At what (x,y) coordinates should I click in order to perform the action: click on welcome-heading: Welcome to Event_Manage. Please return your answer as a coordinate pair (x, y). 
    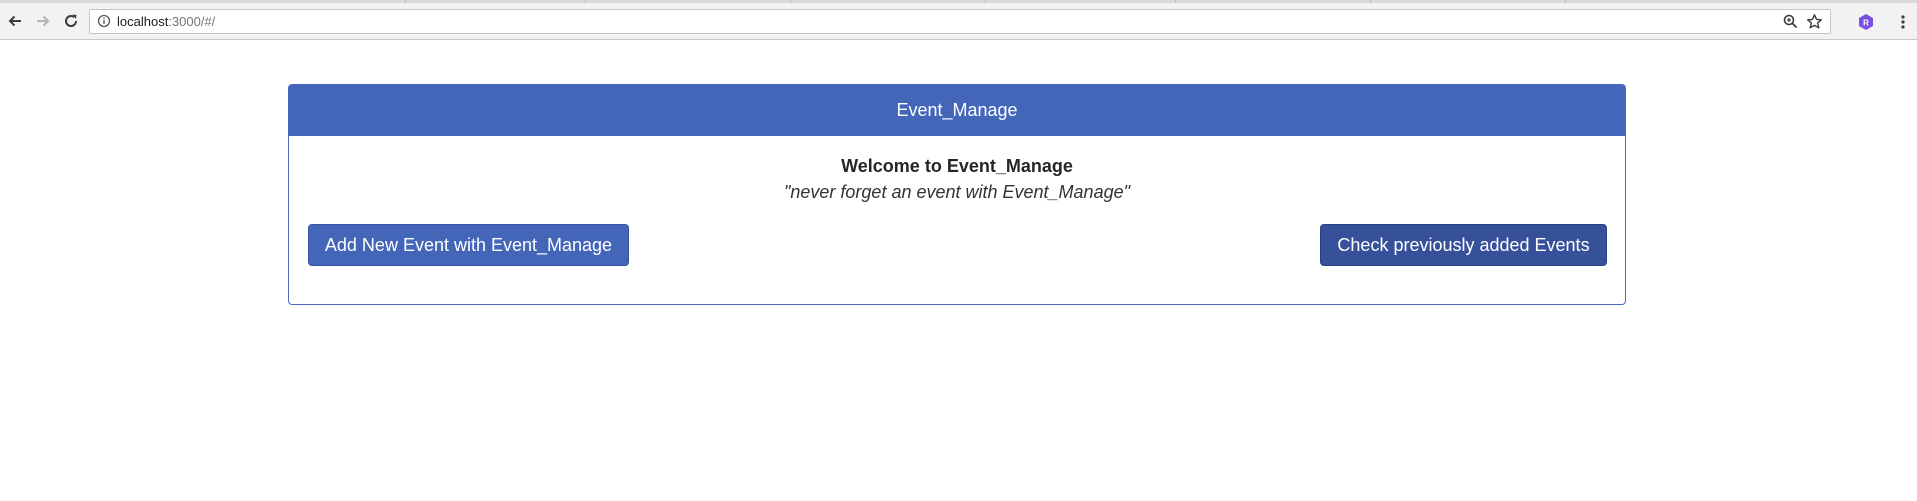
    Looking at the image, I should click on (957, 166).